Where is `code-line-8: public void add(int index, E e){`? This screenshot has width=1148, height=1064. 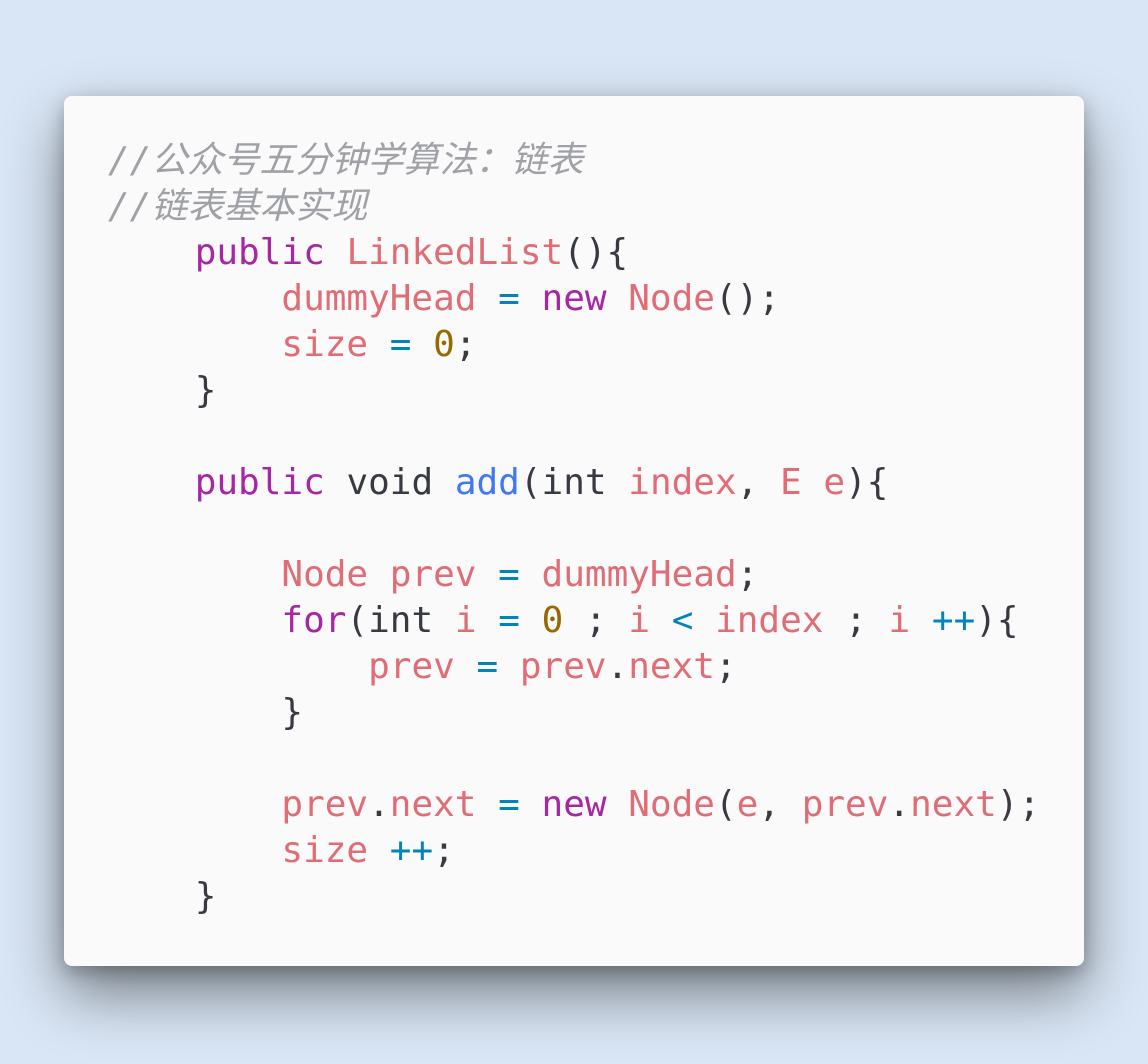 code-line-8: public void add(int index, E e){ is located at coordinates (574, 483).